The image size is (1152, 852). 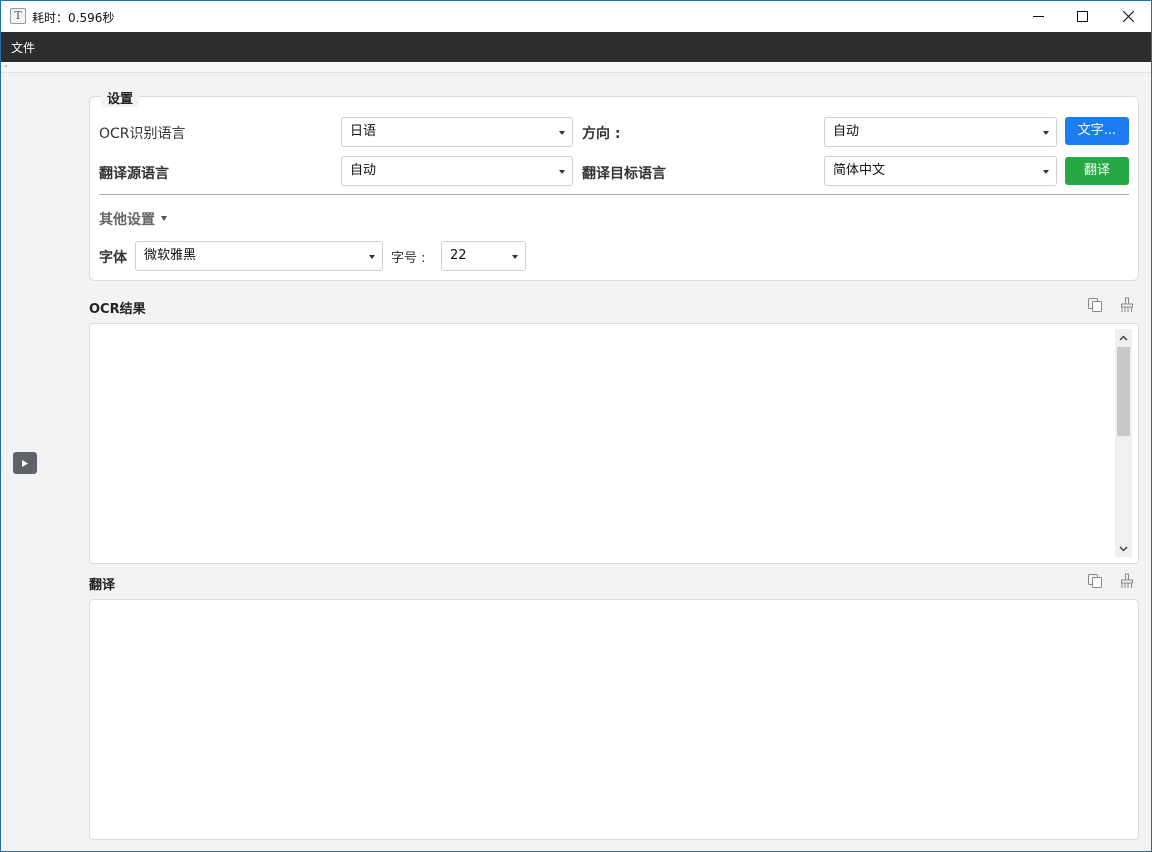 I want to click on minimize-icon, so click(x=1038, y=16).